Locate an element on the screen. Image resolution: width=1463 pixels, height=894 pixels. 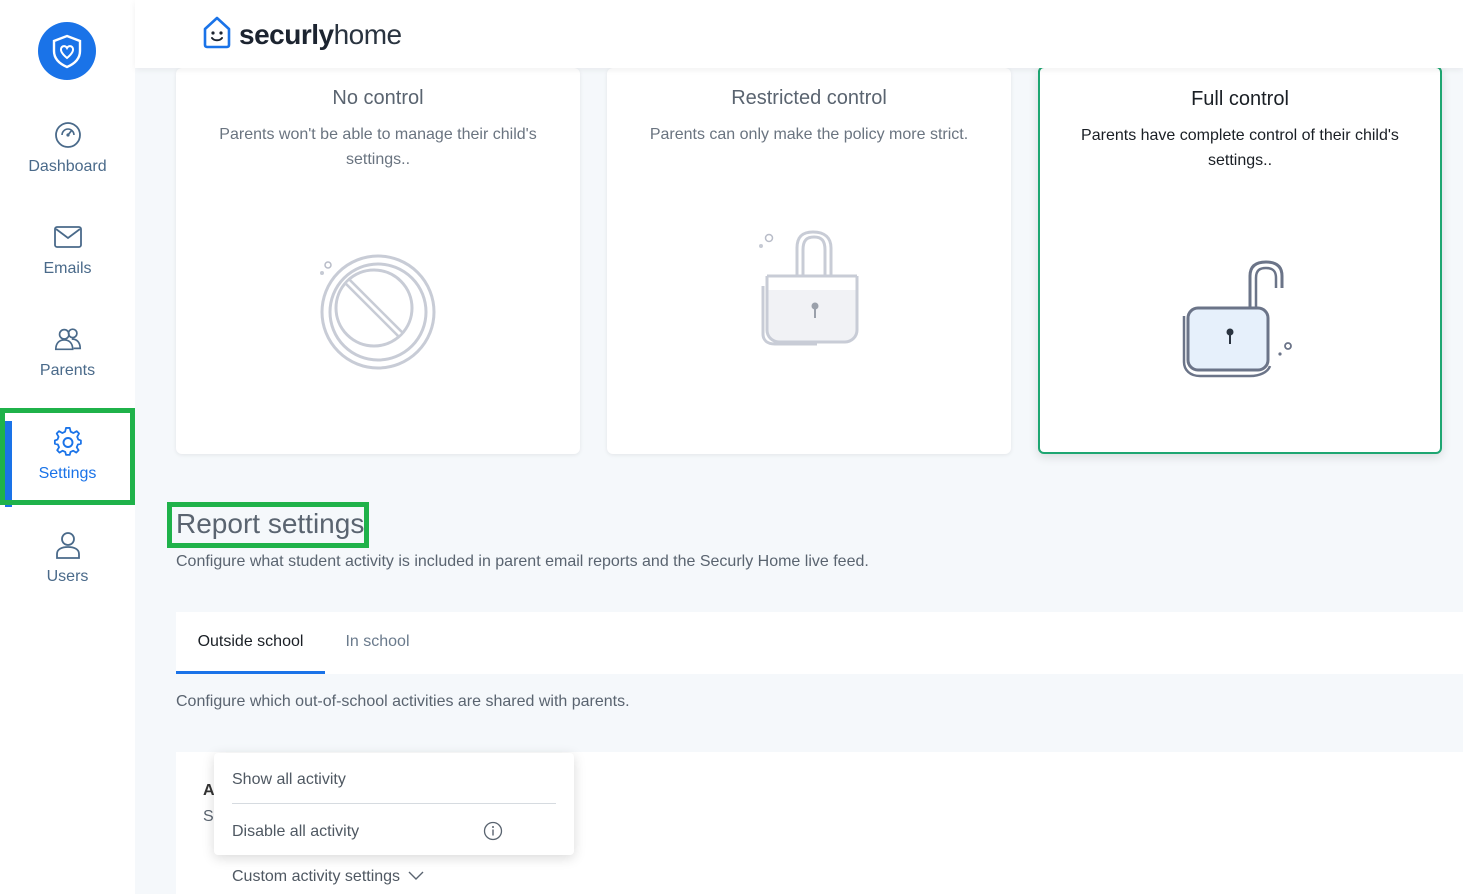
sidebar-item-label: Emails is located at coordinates (67, 268).